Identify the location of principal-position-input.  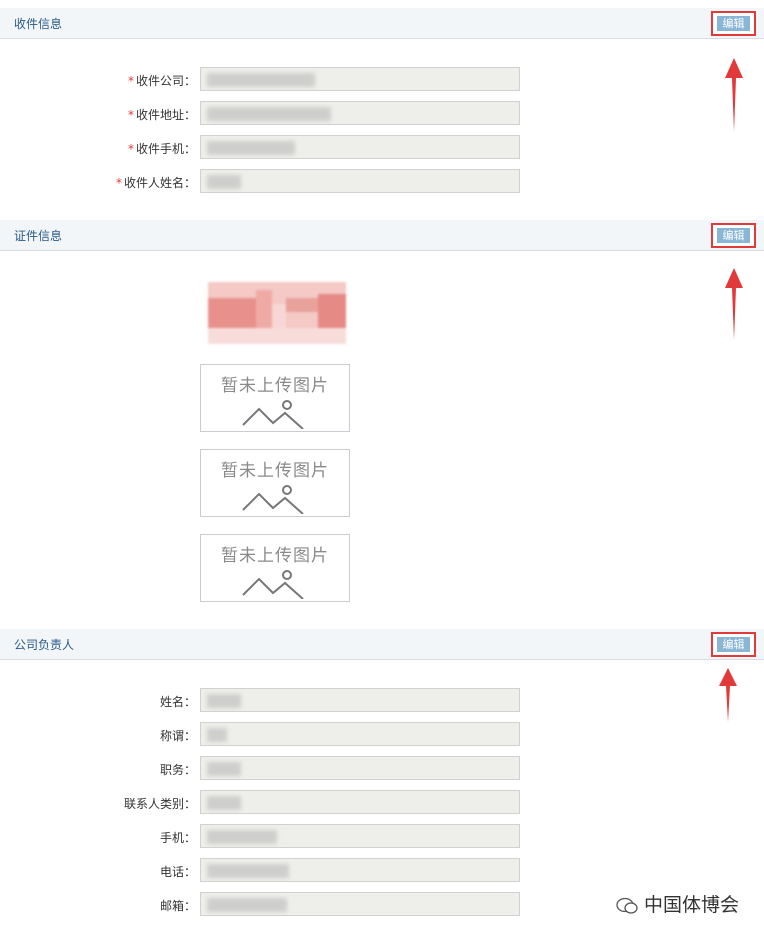
(360, 768).